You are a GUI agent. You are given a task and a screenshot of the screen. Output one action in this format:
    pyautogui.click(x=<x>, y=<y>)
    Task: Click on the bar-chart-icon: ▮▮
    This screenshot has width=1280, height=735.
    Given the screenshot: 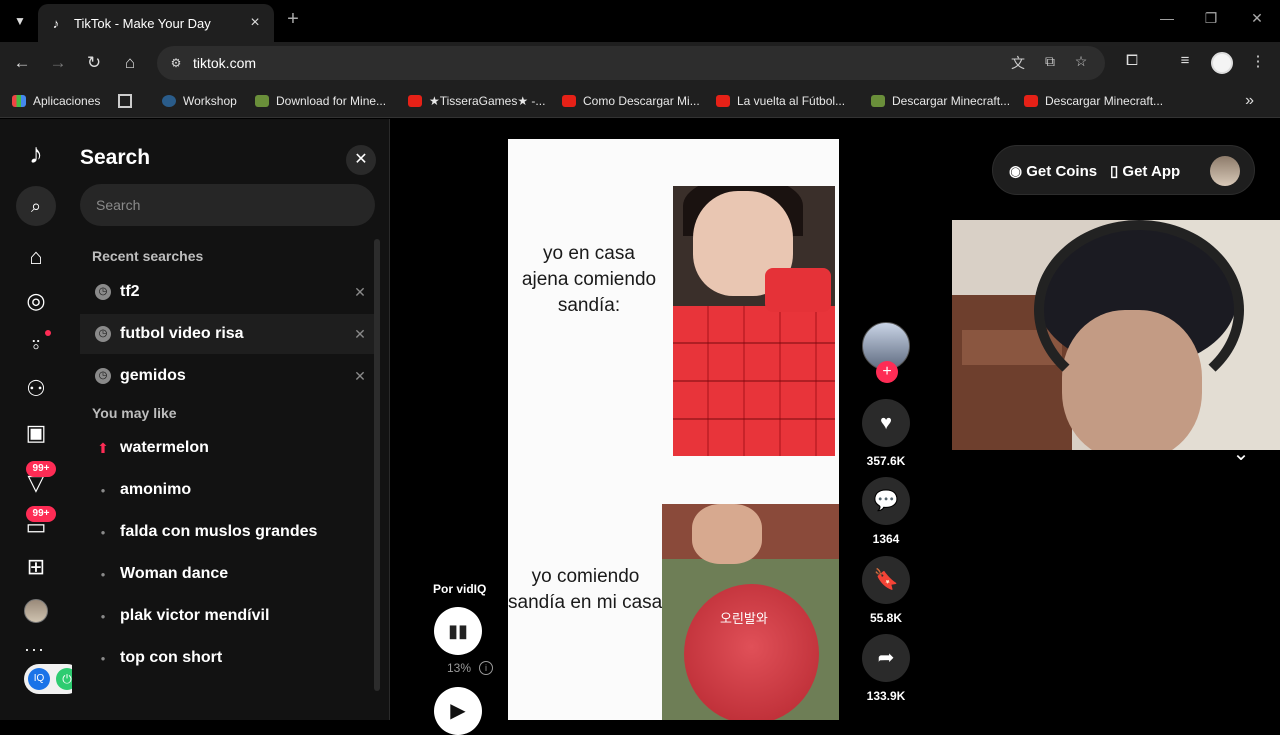 What is the action you would take?
    pyautogui.click(x=458, y=631)
    